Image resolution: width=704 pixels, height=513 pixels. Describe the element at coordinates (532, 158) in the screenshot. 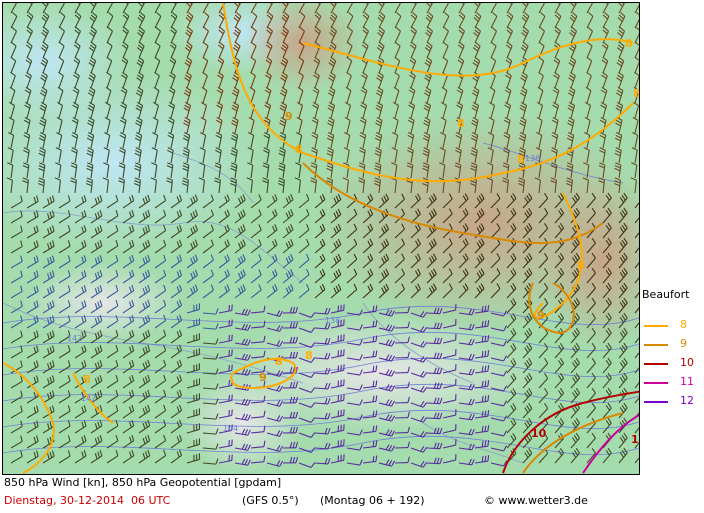

I see `geopotential-label: 136` at that location.